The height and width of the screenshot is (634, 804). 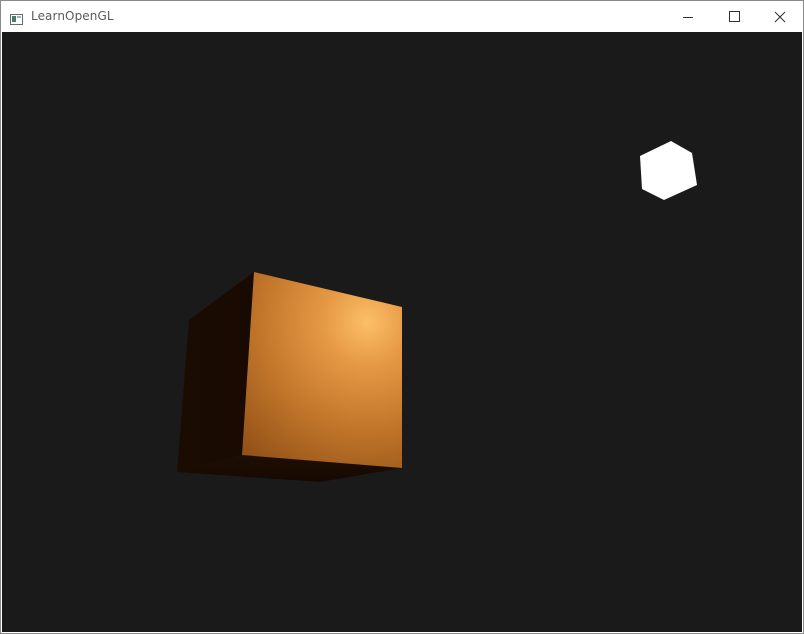 I want to click on light-source-cube, so click(x=668, y=170).